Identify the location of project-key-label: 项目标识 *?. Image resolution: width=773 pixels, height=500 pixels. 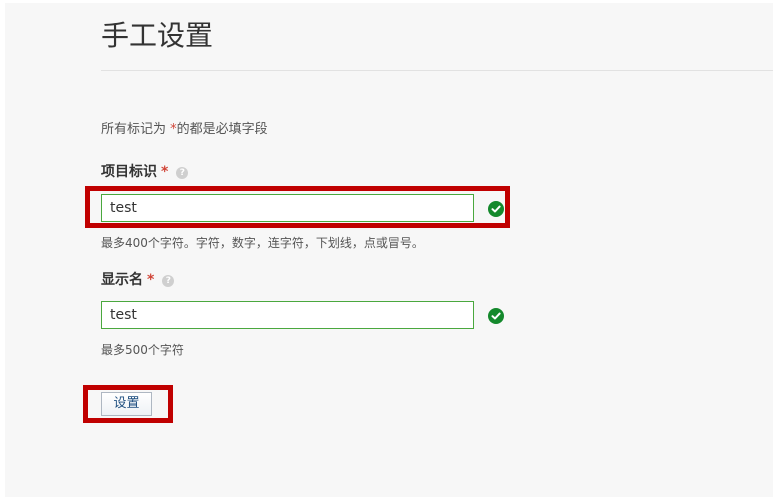
(145, 172).